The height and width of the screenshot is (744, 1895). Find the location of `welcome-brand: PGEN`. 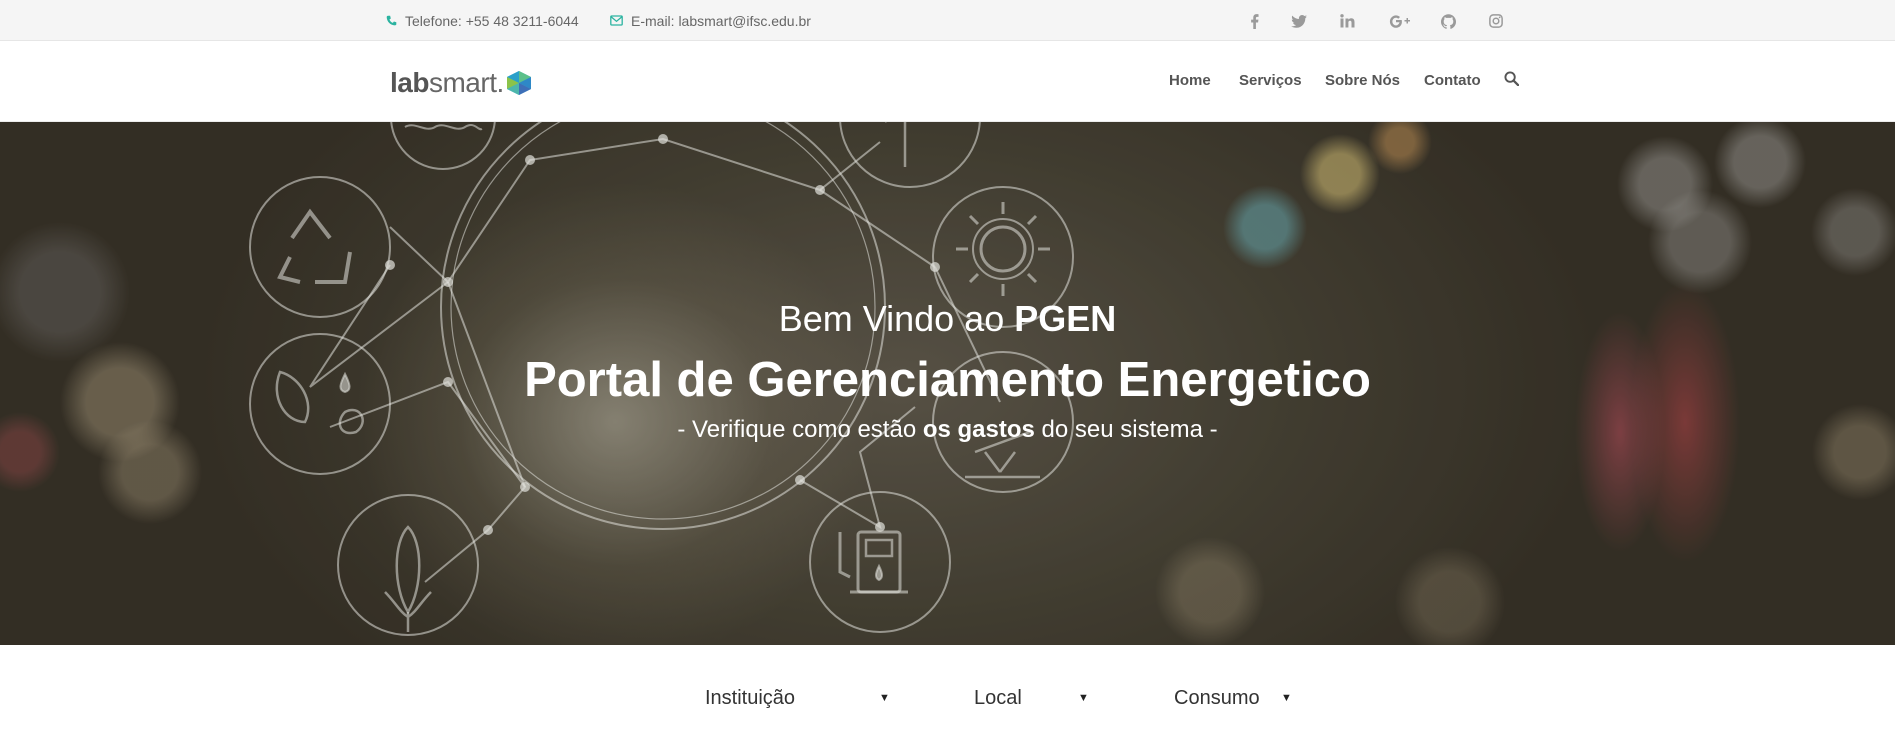

welcome-brand: PGEN is located at coordinates (1065, 318).